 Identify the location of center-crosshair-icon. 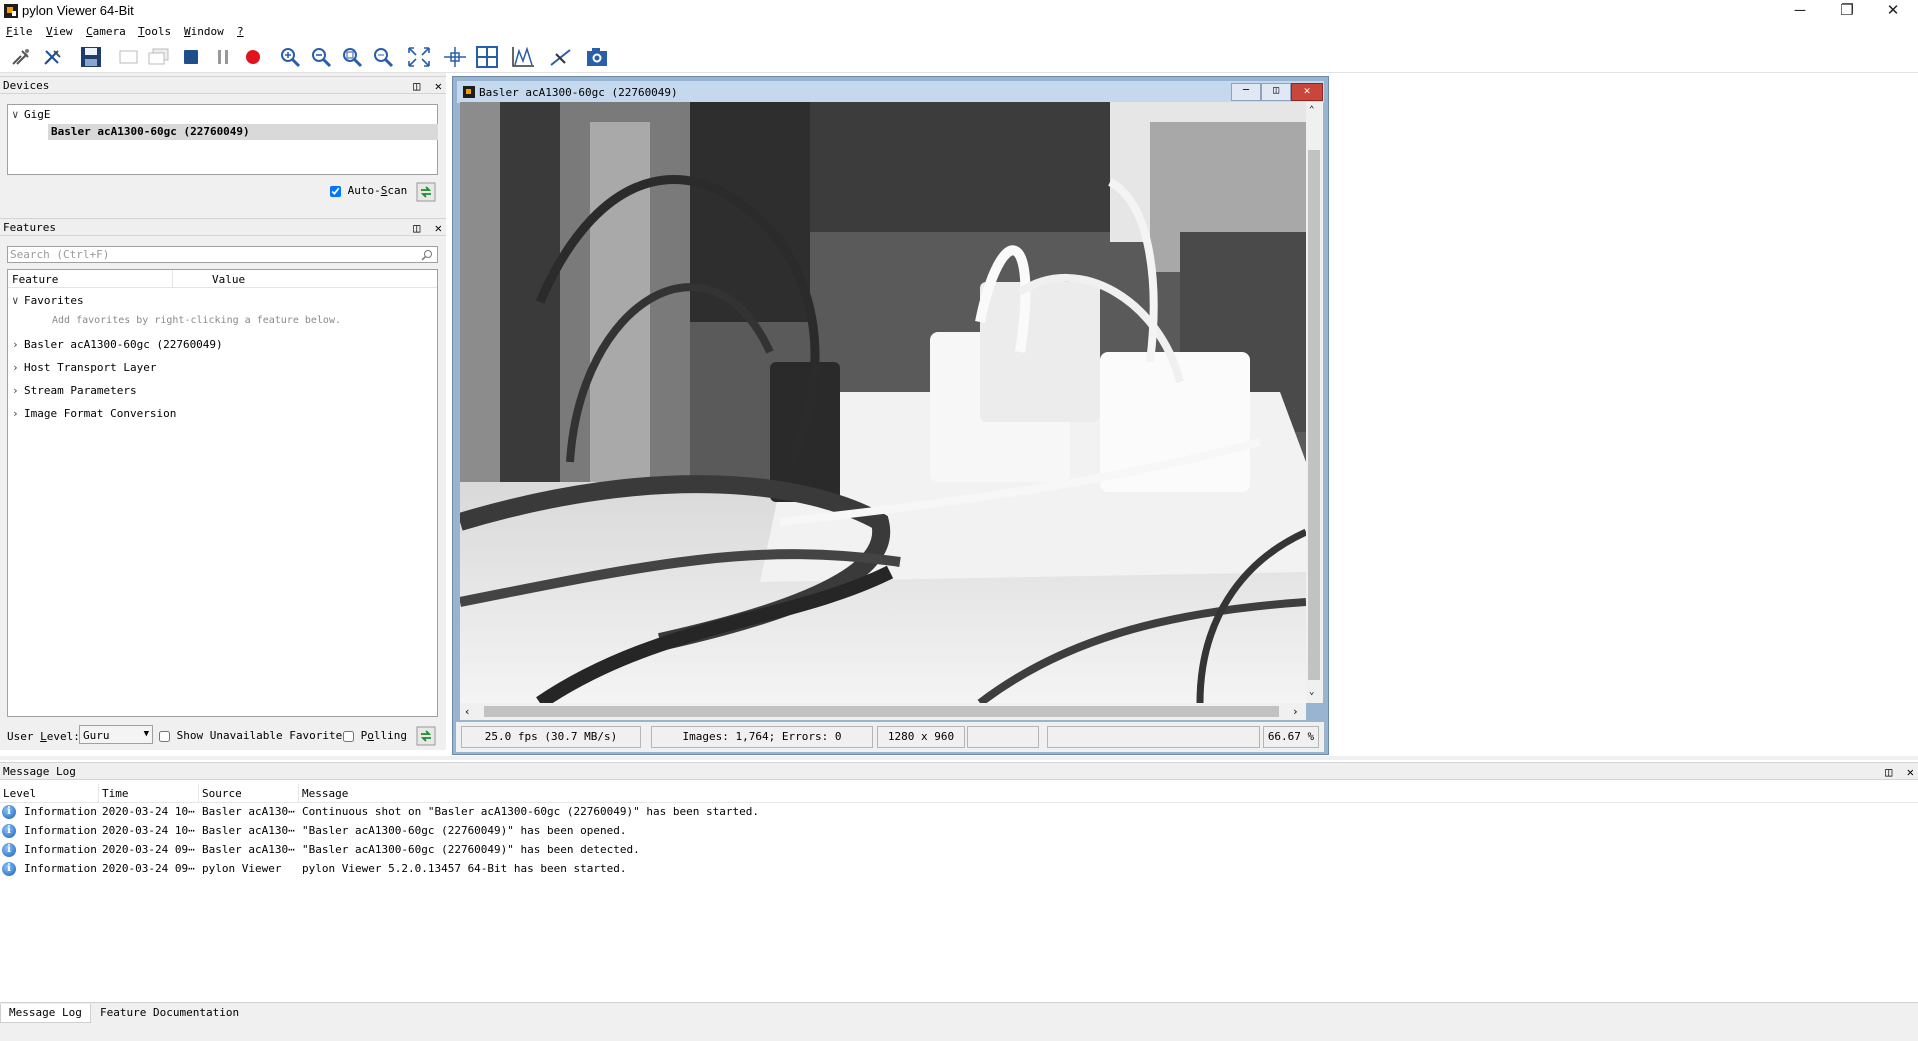
(455, 57).